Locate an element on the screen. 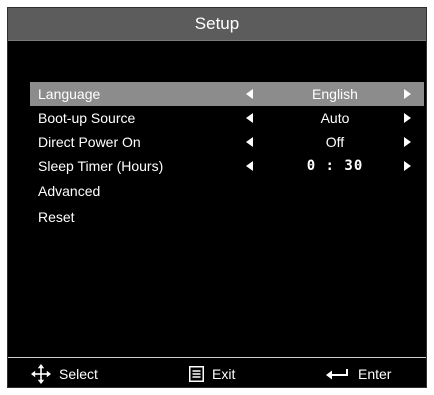 Image resolution: width=434 pixels, height=395 pixels. menu-icon is located at coordinates (196, 373).